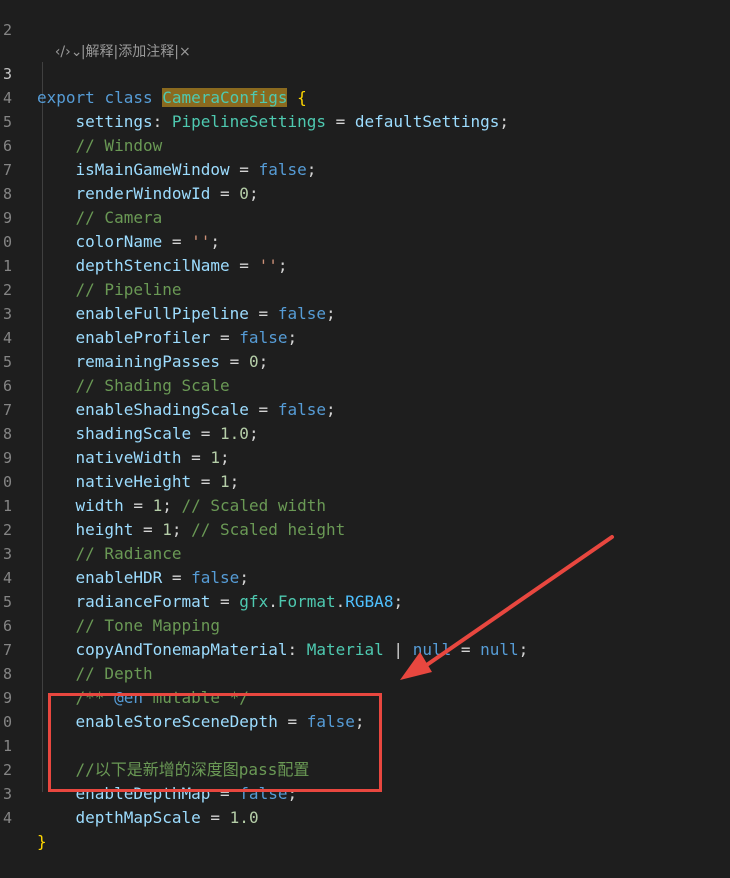 This screenshot has width=730, height=878. I want to click on code-line: 5 // Shading Scale, so click(365, 360).